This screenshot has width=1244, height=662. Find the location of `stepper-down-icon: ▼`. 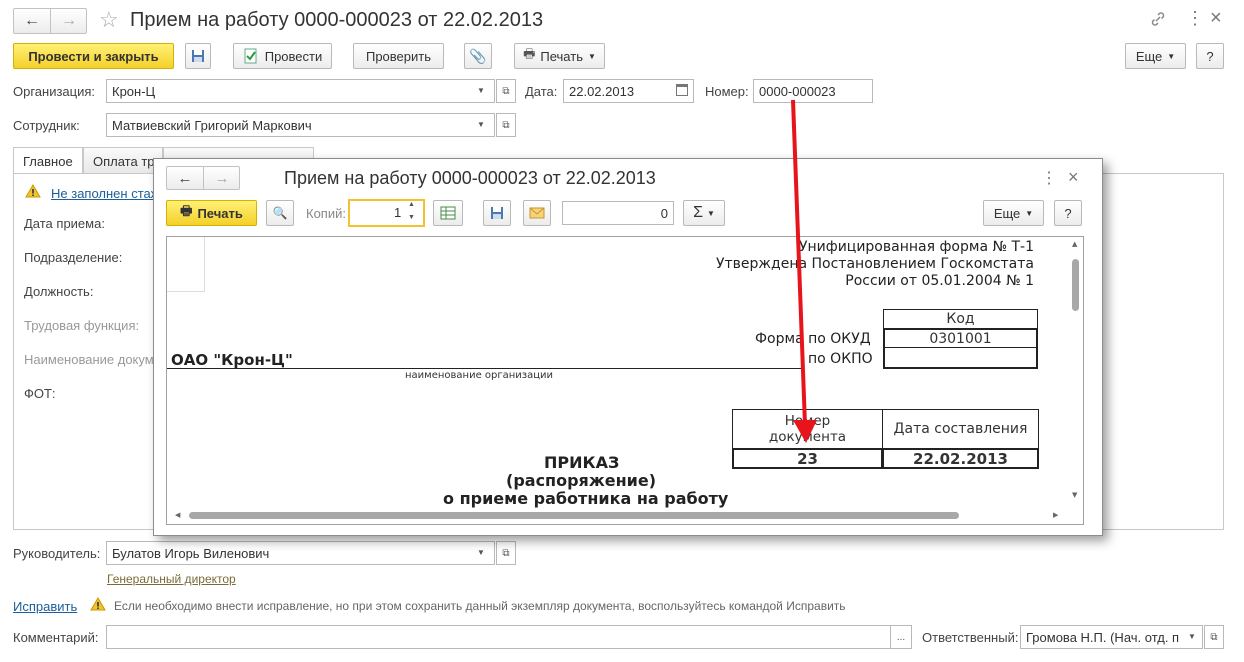

stepper-down-icon: ▼ is located at coordinates (411, 217).